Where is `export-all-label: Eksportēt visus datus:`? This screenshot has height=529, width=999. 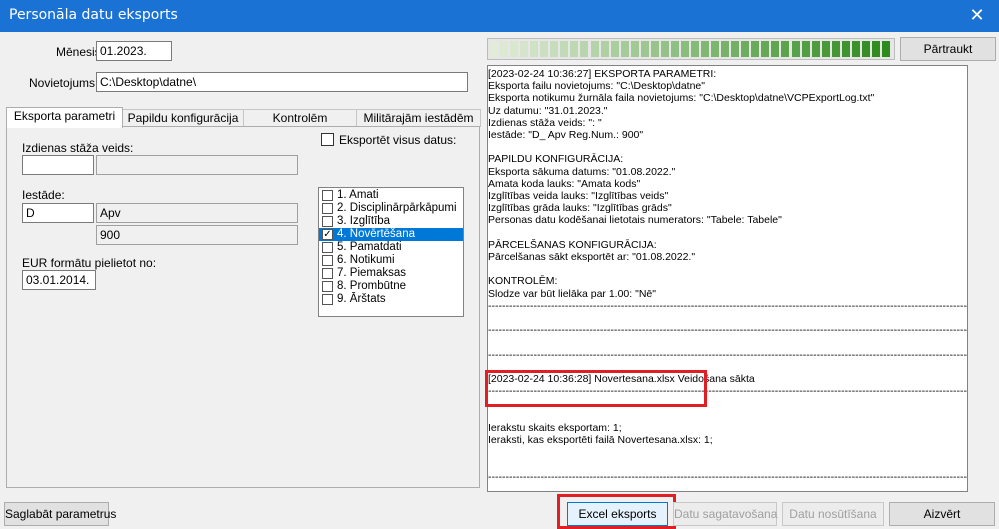
export-all-label: Eksportēt visus datus: is located at coordinates (398, 140).